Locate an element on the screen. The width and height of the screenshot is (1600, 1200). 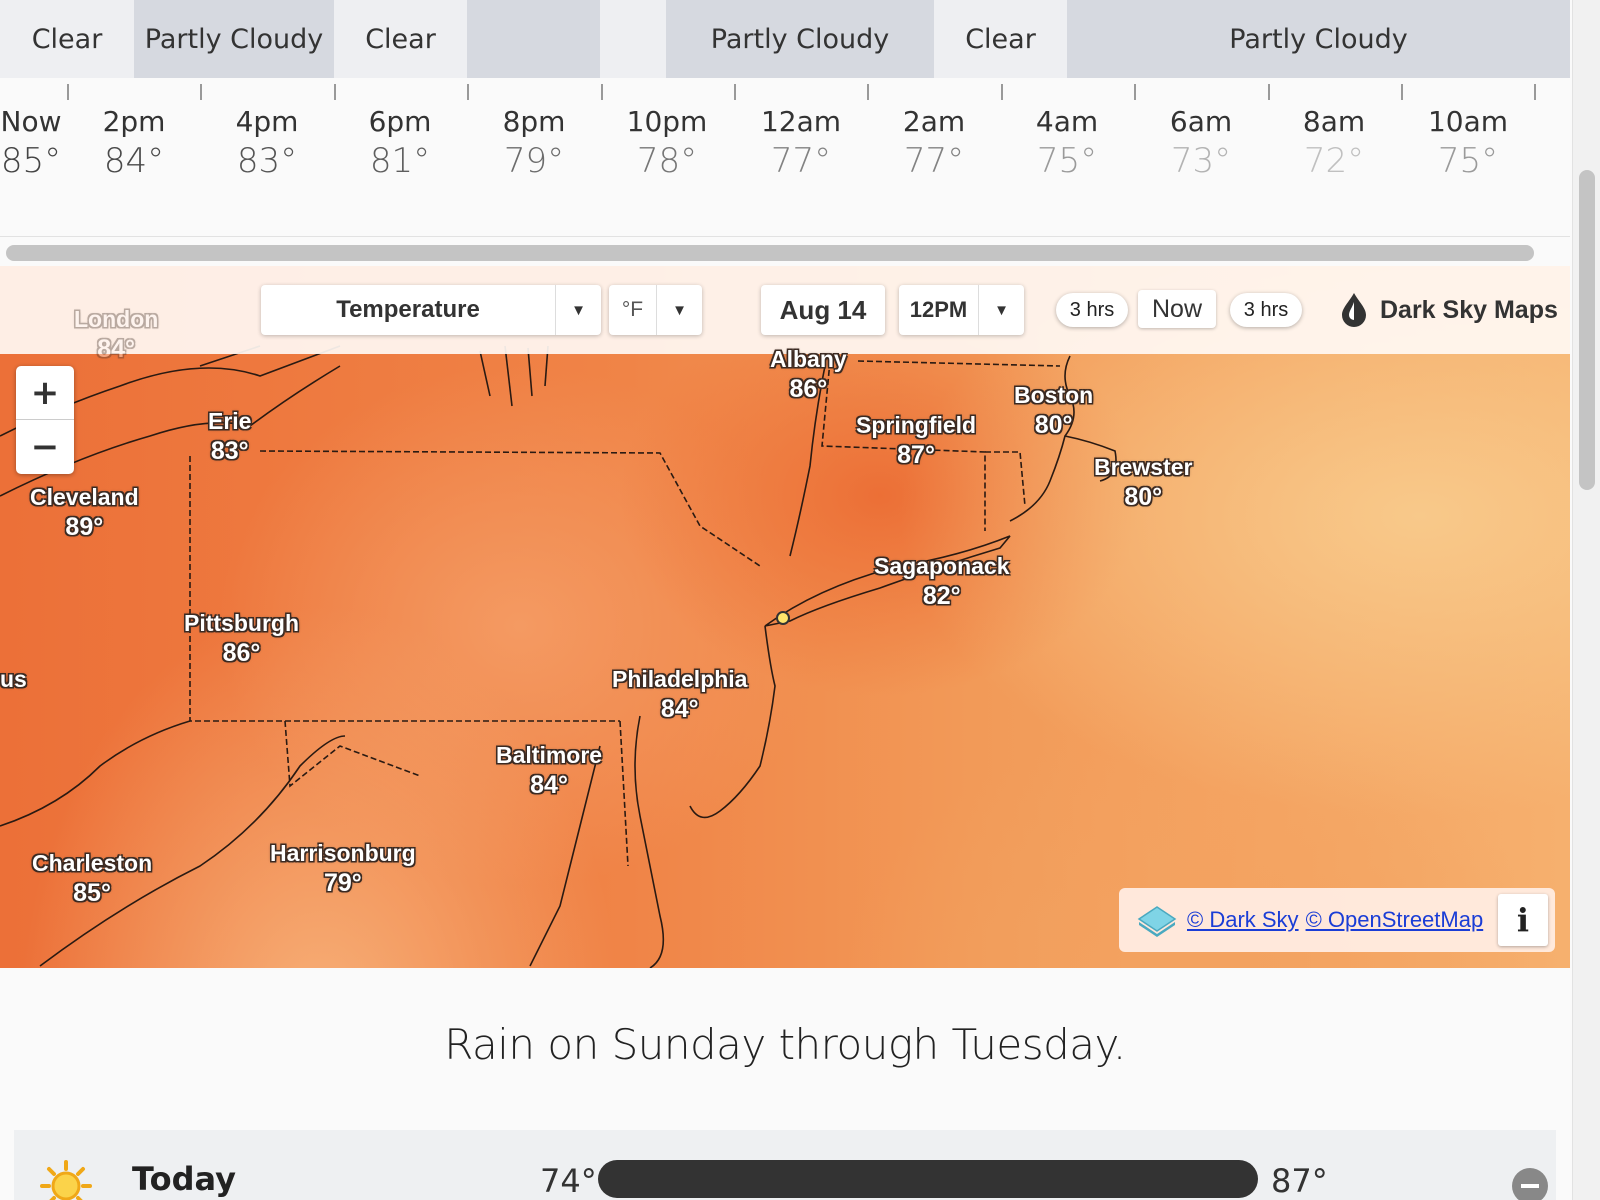
map-date: Aug 14 is located at coordinates (823, 310).